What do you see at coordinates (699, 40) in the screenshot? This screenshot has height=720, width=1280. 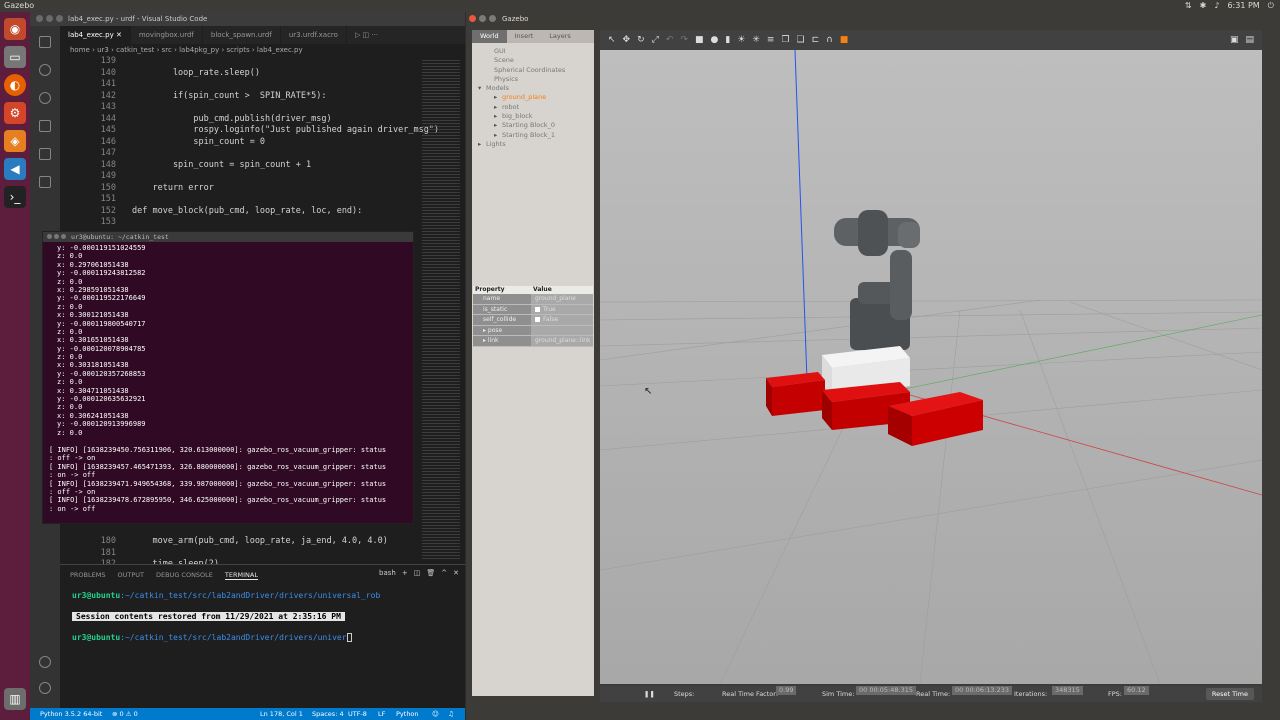 I see `box-shape-icon: ■` at bounding box center [699, 40].